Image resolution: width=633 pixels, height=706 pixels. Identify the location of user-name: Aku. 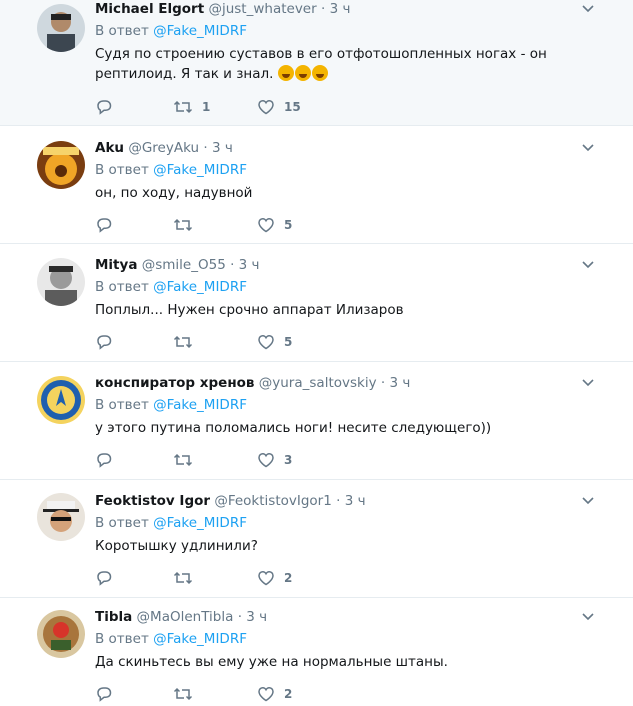
(109, 148).